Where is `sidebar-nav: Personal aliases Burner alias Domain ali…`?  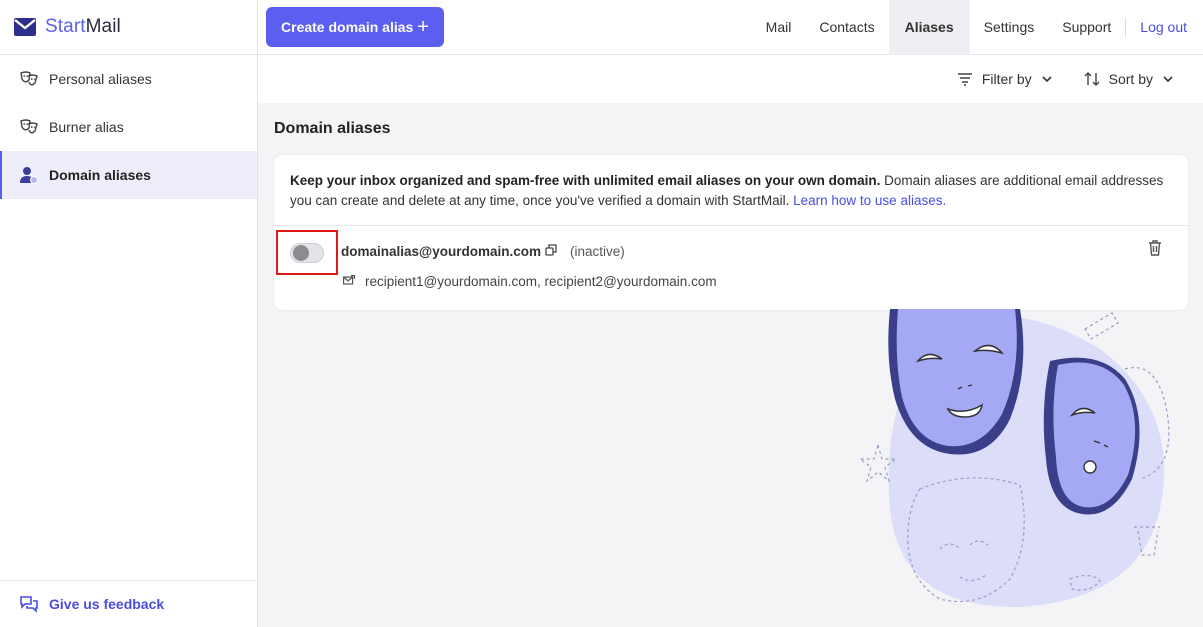 sidebar-nav: Personal aliases Burner alias Domain ali… is located at coordinates (128, 127).